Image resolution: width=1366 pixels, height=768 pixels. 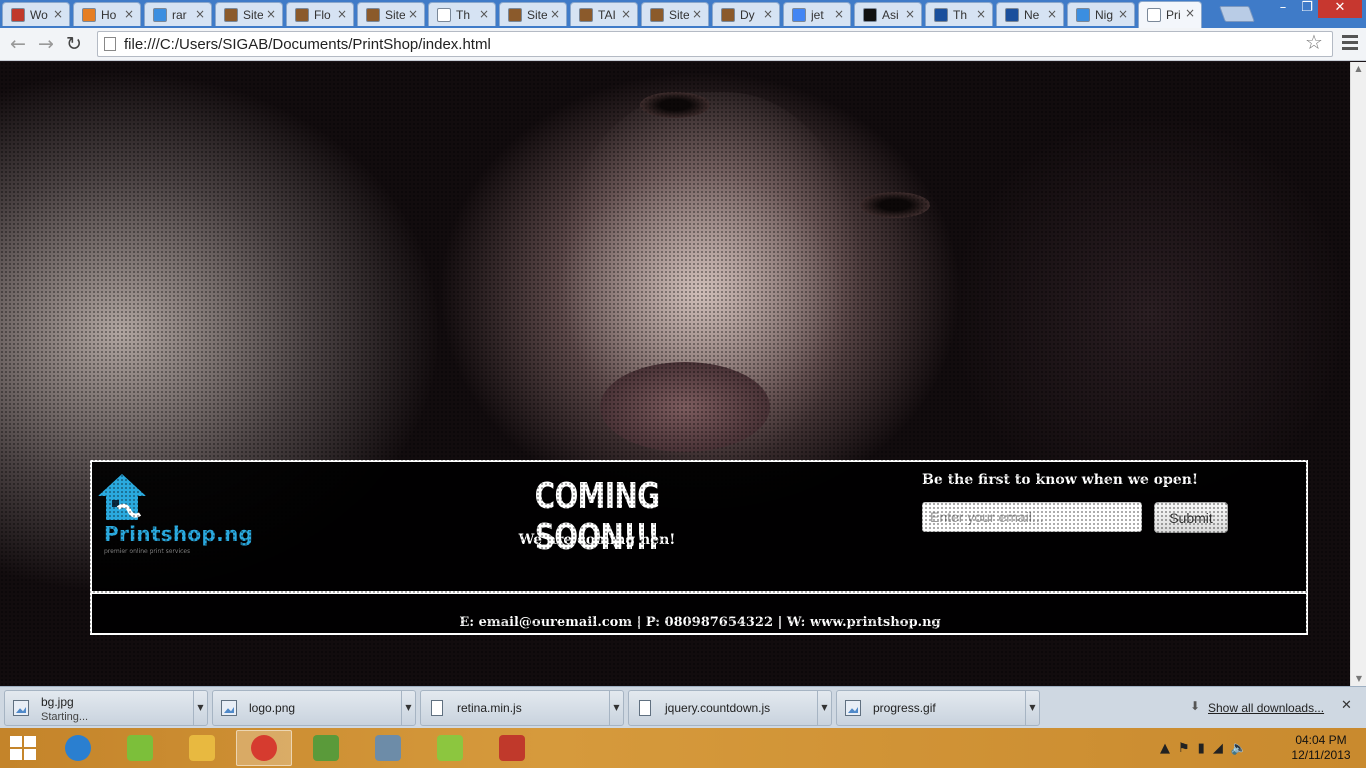 I want to click on address-input, so click(x=704, y=44).